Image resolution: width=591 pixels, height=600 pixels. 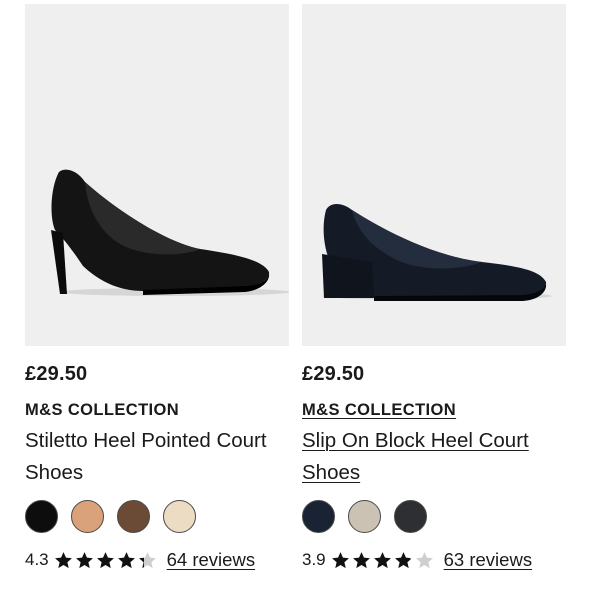 I want to click on swatch-black, so click(x=41, y=516).